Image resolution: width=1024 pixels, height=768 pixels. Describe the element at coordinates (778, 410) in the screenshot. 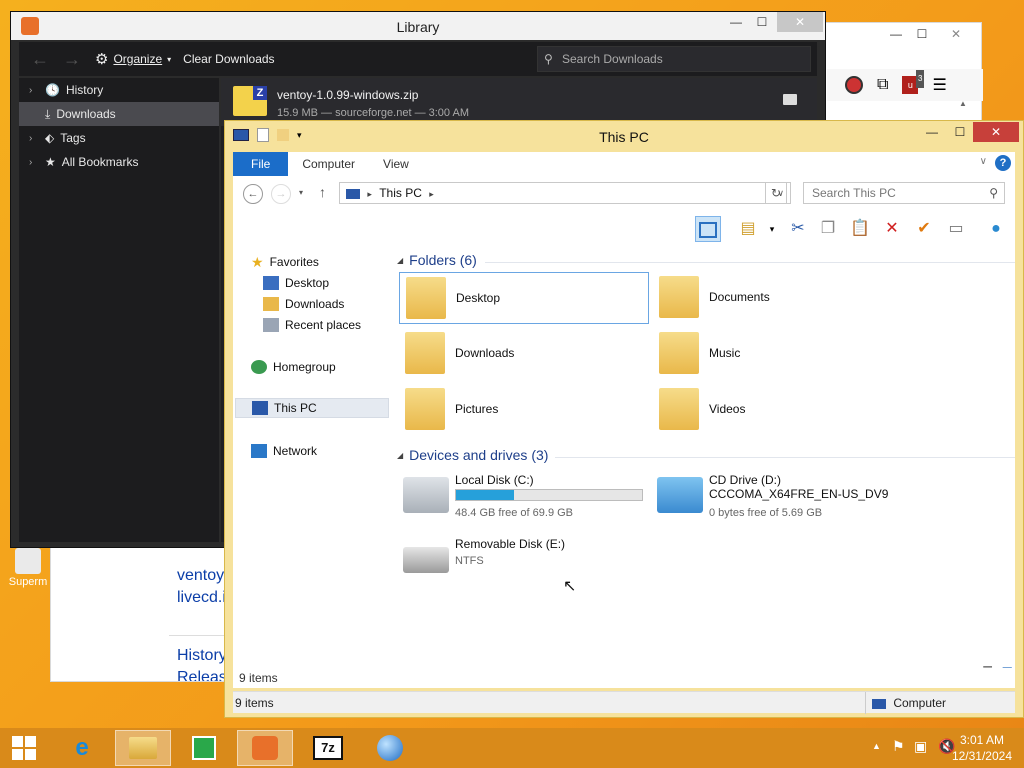

I see `folder-videos: Videos` at that location.